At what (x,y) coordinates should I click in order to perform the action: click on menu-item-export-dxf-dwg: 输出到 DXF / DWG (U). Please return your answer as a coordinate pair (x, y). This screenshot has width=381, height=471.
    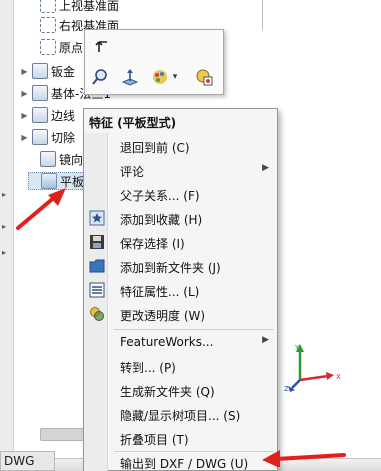
    Looking at the image, I should click on (180, 461).